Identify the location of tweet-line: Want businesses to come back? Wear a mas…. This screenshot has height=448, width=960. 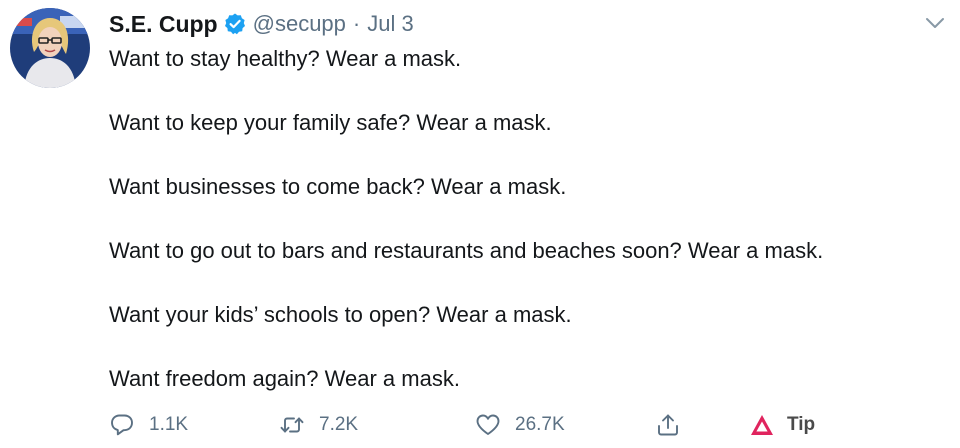
(338, 186).